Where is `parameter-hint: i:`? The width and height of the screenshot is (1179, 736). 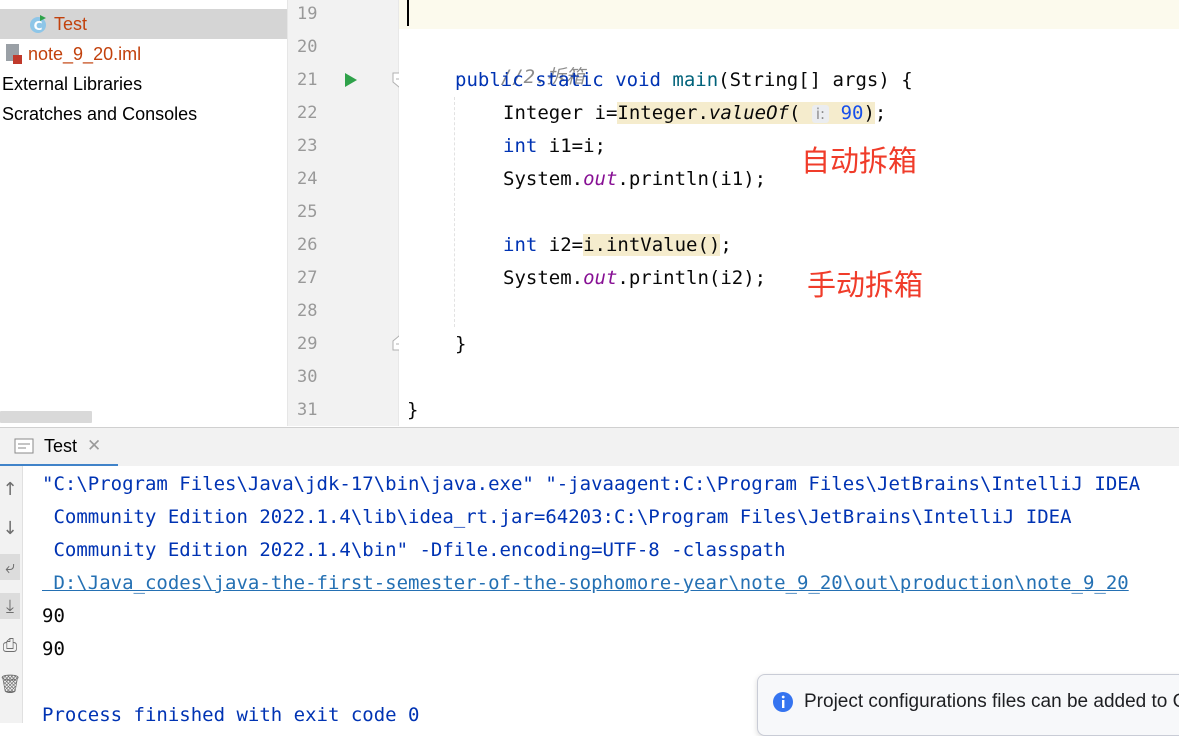 parameter-hint: i: is located at coordinates (820, 114).